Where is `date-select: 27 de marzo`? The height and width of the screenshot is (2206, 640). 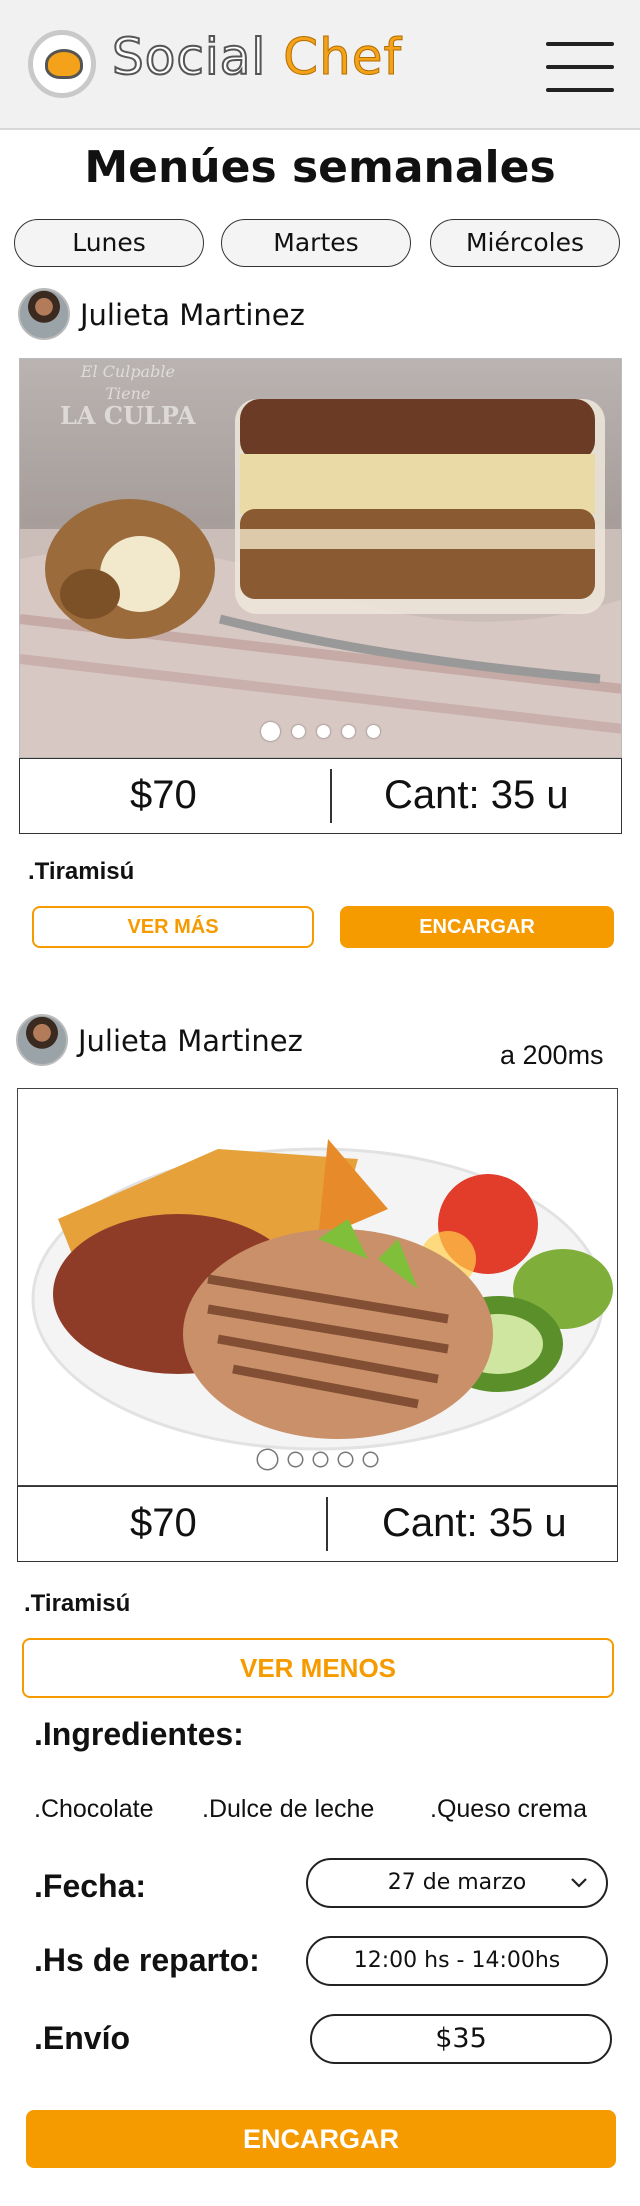 date-select: 27 de marzo is located at coordinates (457, 1883).